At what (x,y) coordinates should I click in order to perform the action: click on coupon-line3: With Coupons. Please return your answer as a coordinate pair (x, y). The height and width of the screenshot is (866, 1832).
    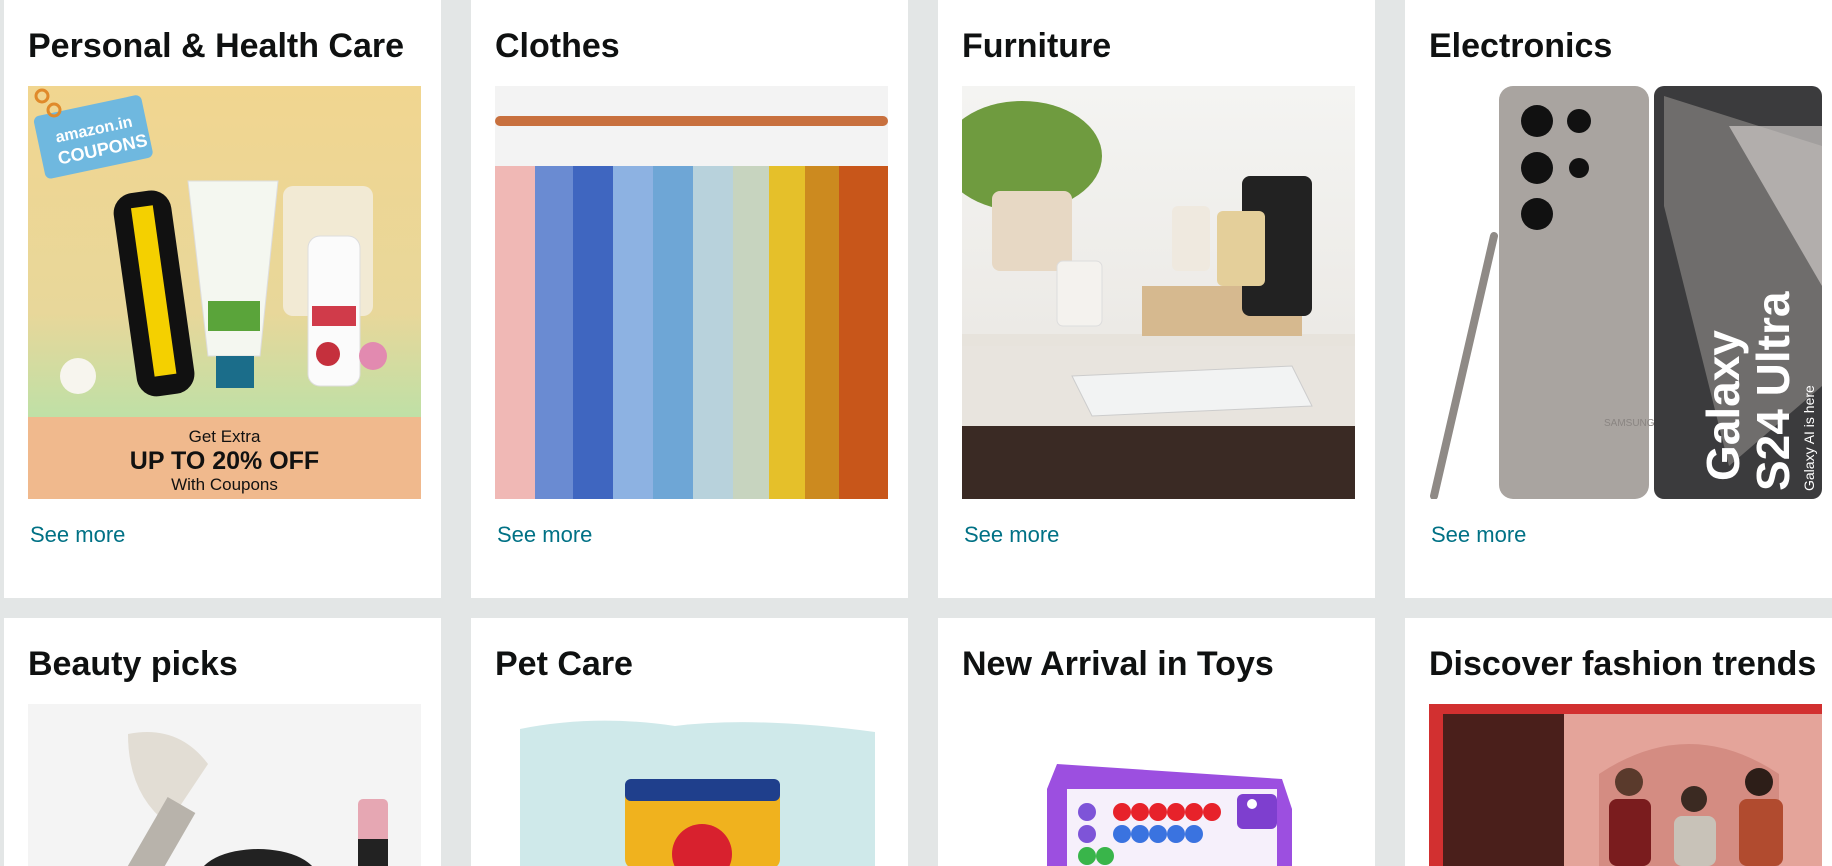
    Looking at the image, I should click on (224, 484).